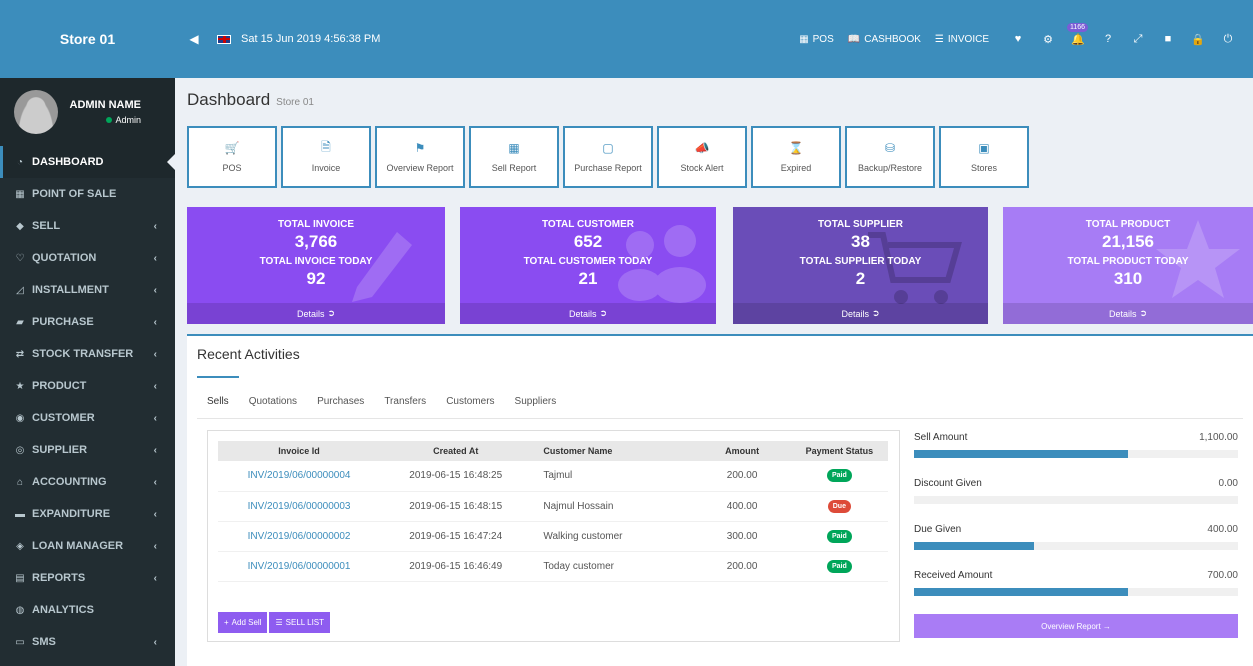 The height and width of the screenshot is (666, 1253). Describe the element at coordinates (1018, 39) in the screenshot. I see `heart-icon: ♥` at that location.